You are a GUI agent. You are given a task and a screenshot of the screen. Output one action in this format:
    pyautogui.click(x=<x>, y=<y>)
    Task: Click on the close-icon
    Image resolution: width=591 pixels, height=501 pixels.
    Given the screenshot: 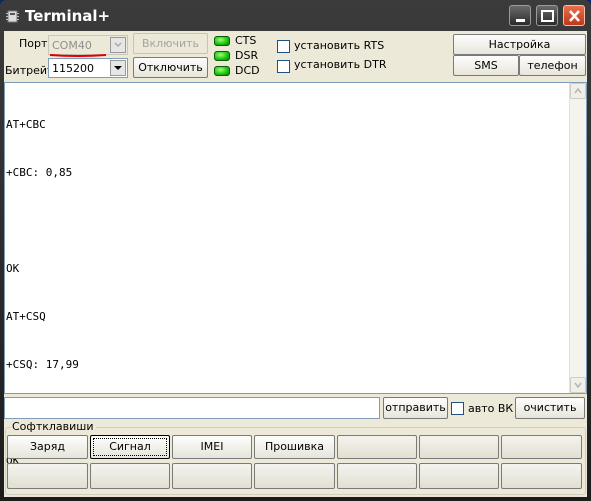 What is the action you would take?
    pyautogui.click(x=574, y=16)
    